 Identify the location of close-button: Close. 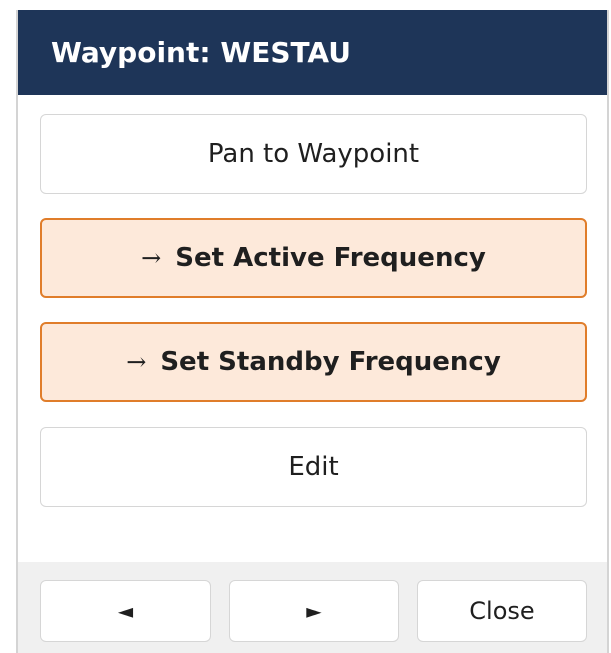
(502, 611).